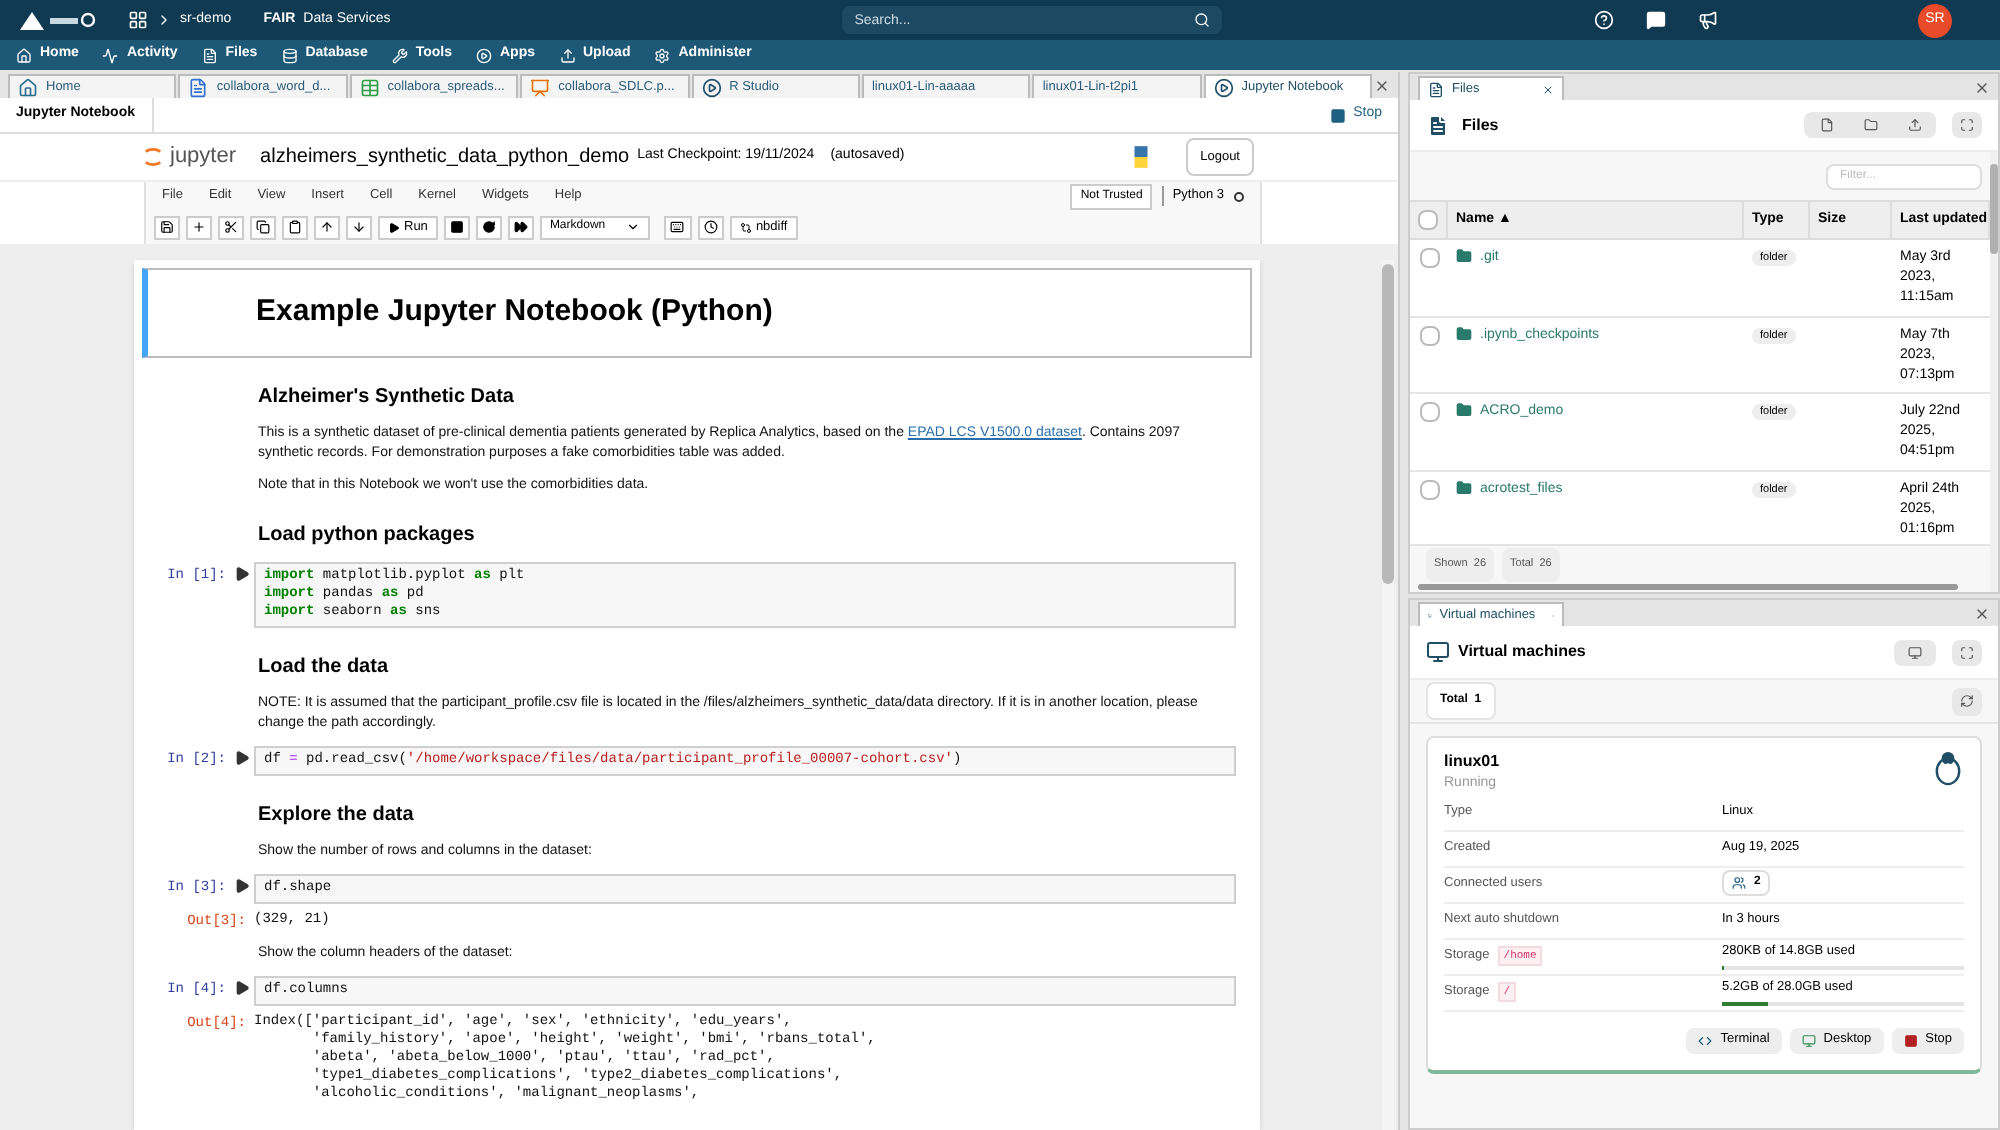 Image resolution: width=2000 pixels, height=1130 pixels. I want to click on database-icon, so click(289, 55).